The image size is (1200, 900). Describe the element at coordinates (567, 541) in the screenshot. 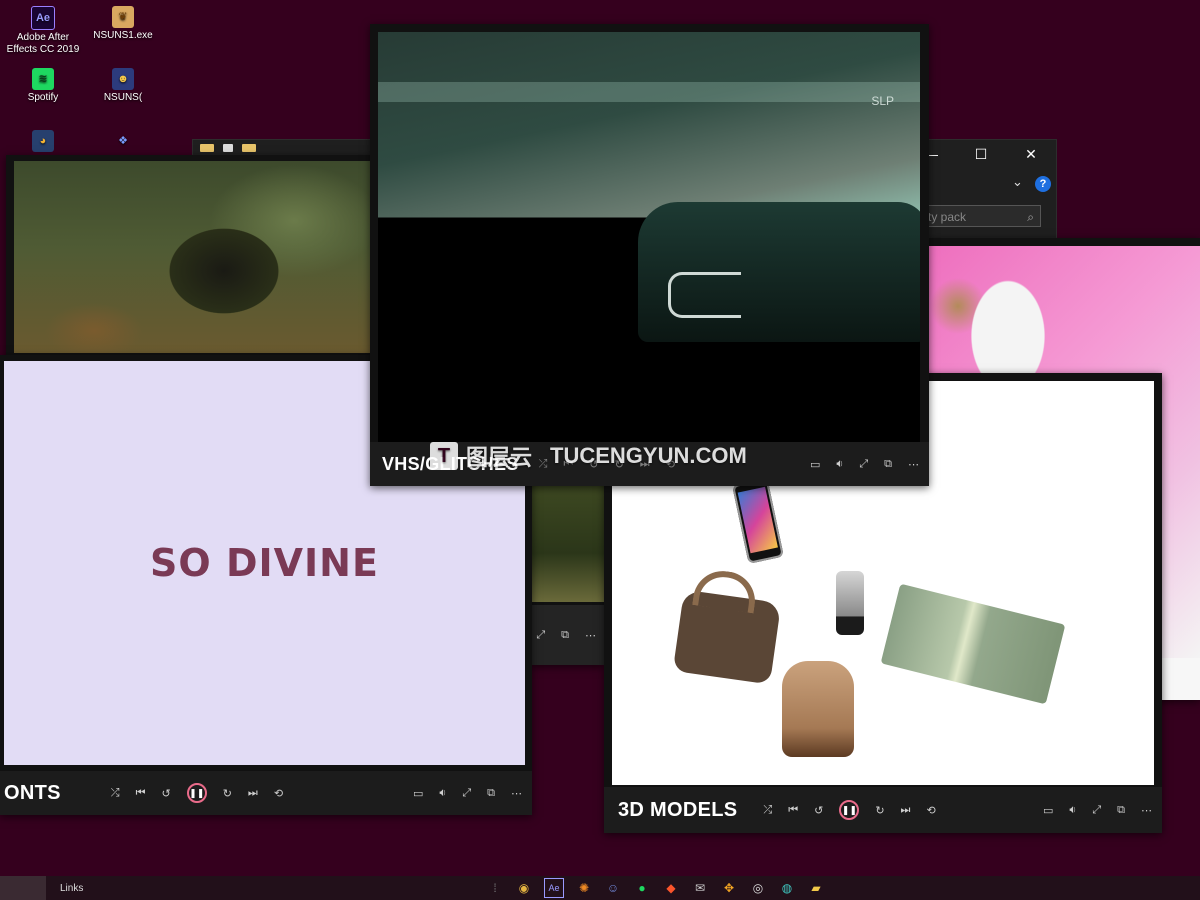

I see `video-frame` at that location.